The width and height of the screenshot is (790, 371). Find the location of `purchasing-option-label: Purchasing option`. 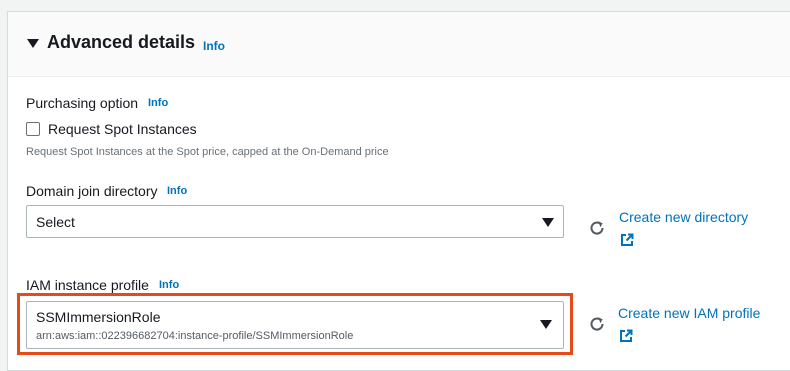

purchasing-option-label: Purchasing option is located at coordinates (82, 103).